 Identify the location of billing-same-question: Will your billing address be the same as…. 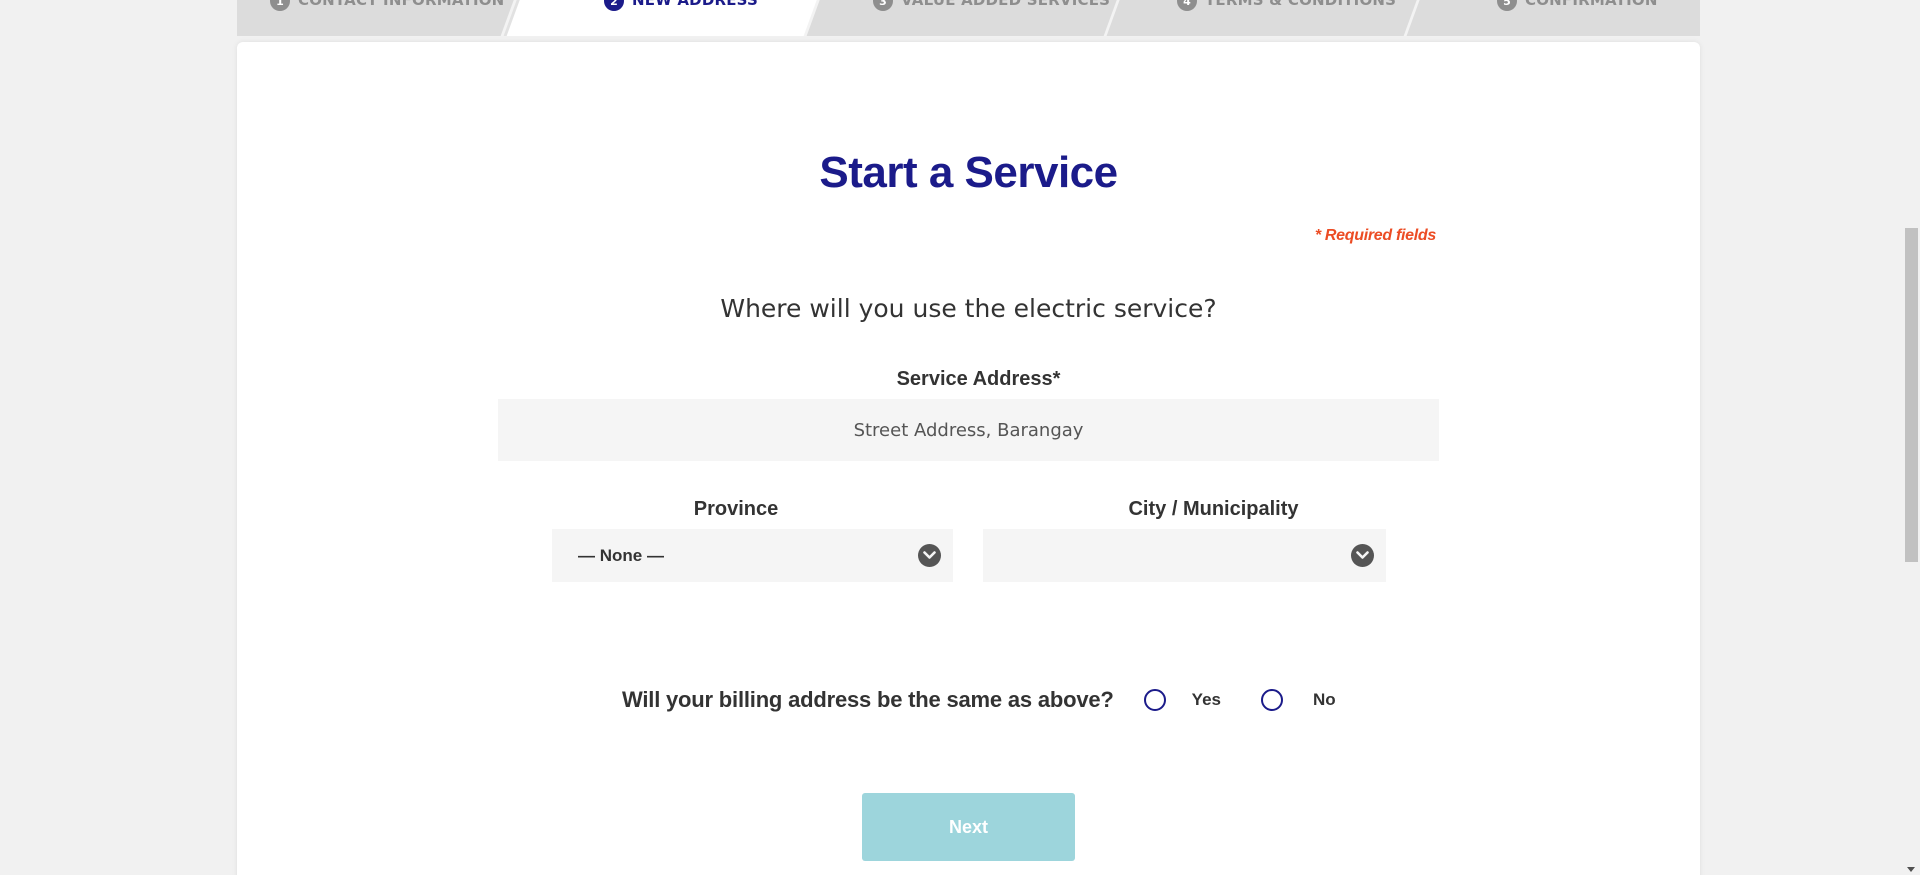
(868, 699).